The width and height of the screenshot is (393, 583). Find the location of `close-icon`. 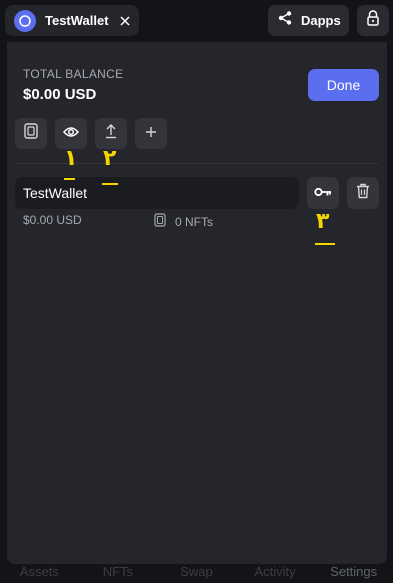

close-icon is located at coordinates (125, 21).